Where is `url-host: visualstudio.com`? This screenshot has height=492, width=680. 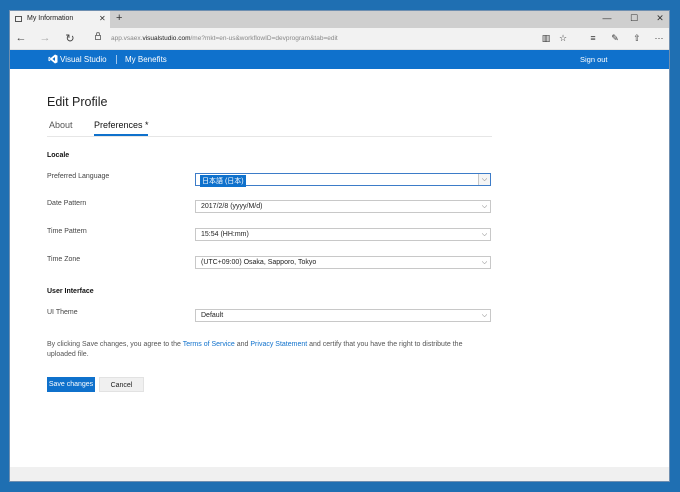 url-host: visualstudio.com is located at coordinates (166, 38).